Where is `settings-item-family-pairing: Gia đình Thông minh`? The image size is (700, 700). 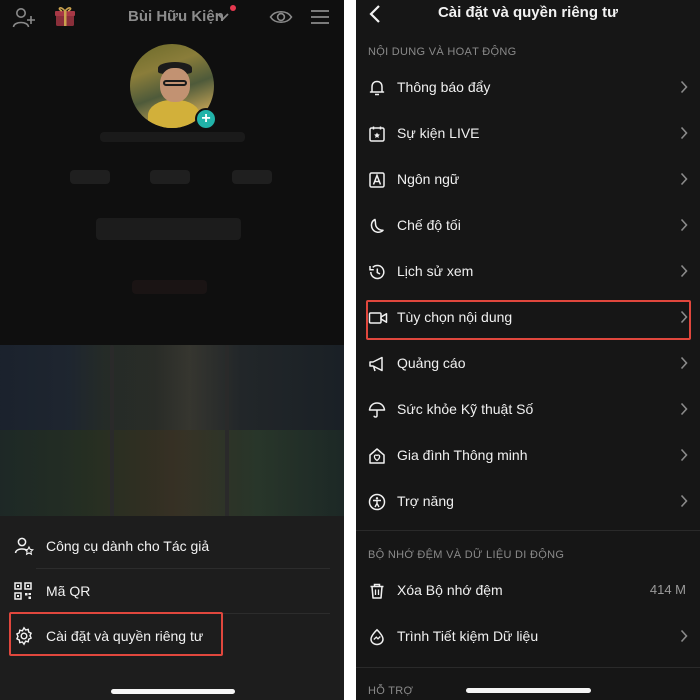
settings-item-family-pairing: Gia đình Thông minh is located at coordinates (528, 456).